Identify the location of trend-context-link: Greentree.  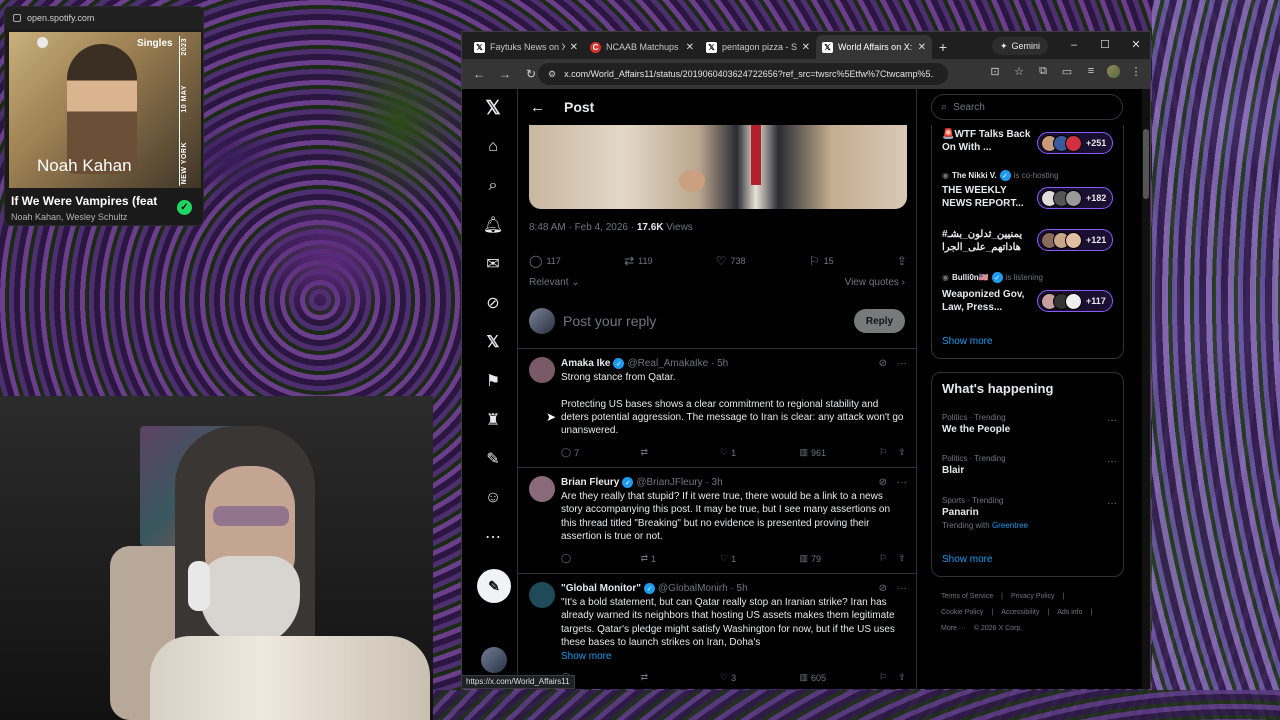
(1010, 525).